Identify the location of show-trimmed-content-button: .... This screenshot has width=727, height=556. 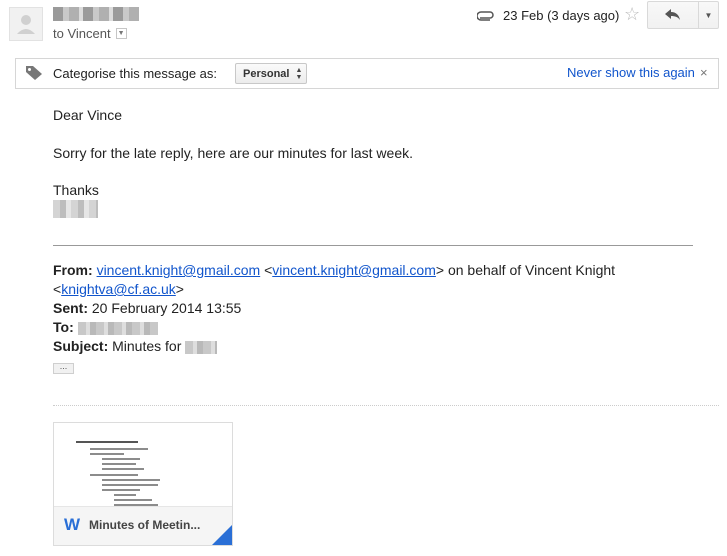
(63, 368).